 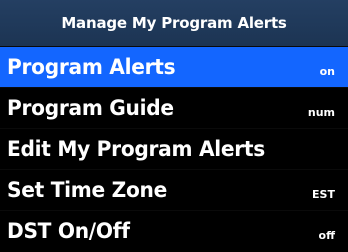 I want to click on menu-title: Manage My Program Alerts, so click(x=174, y=23).